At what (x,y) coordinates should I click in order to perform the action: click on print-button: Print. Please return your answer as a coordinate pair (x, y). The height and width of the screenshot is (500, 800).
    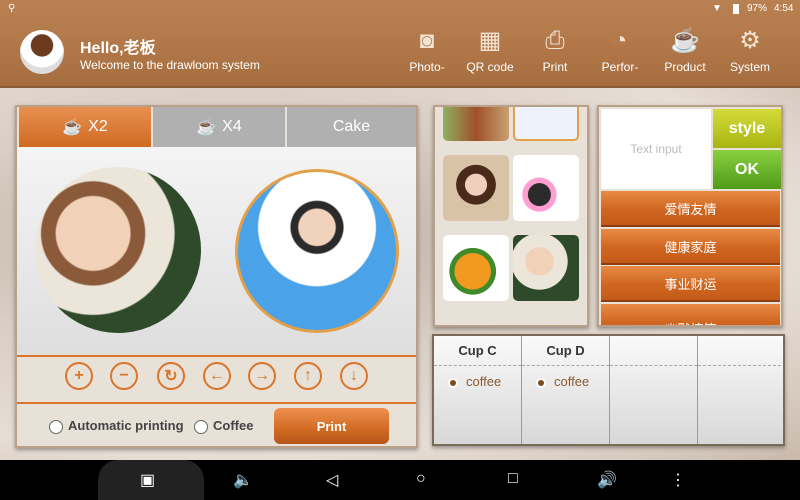
    Looking at the image, I should click on (331, 426).